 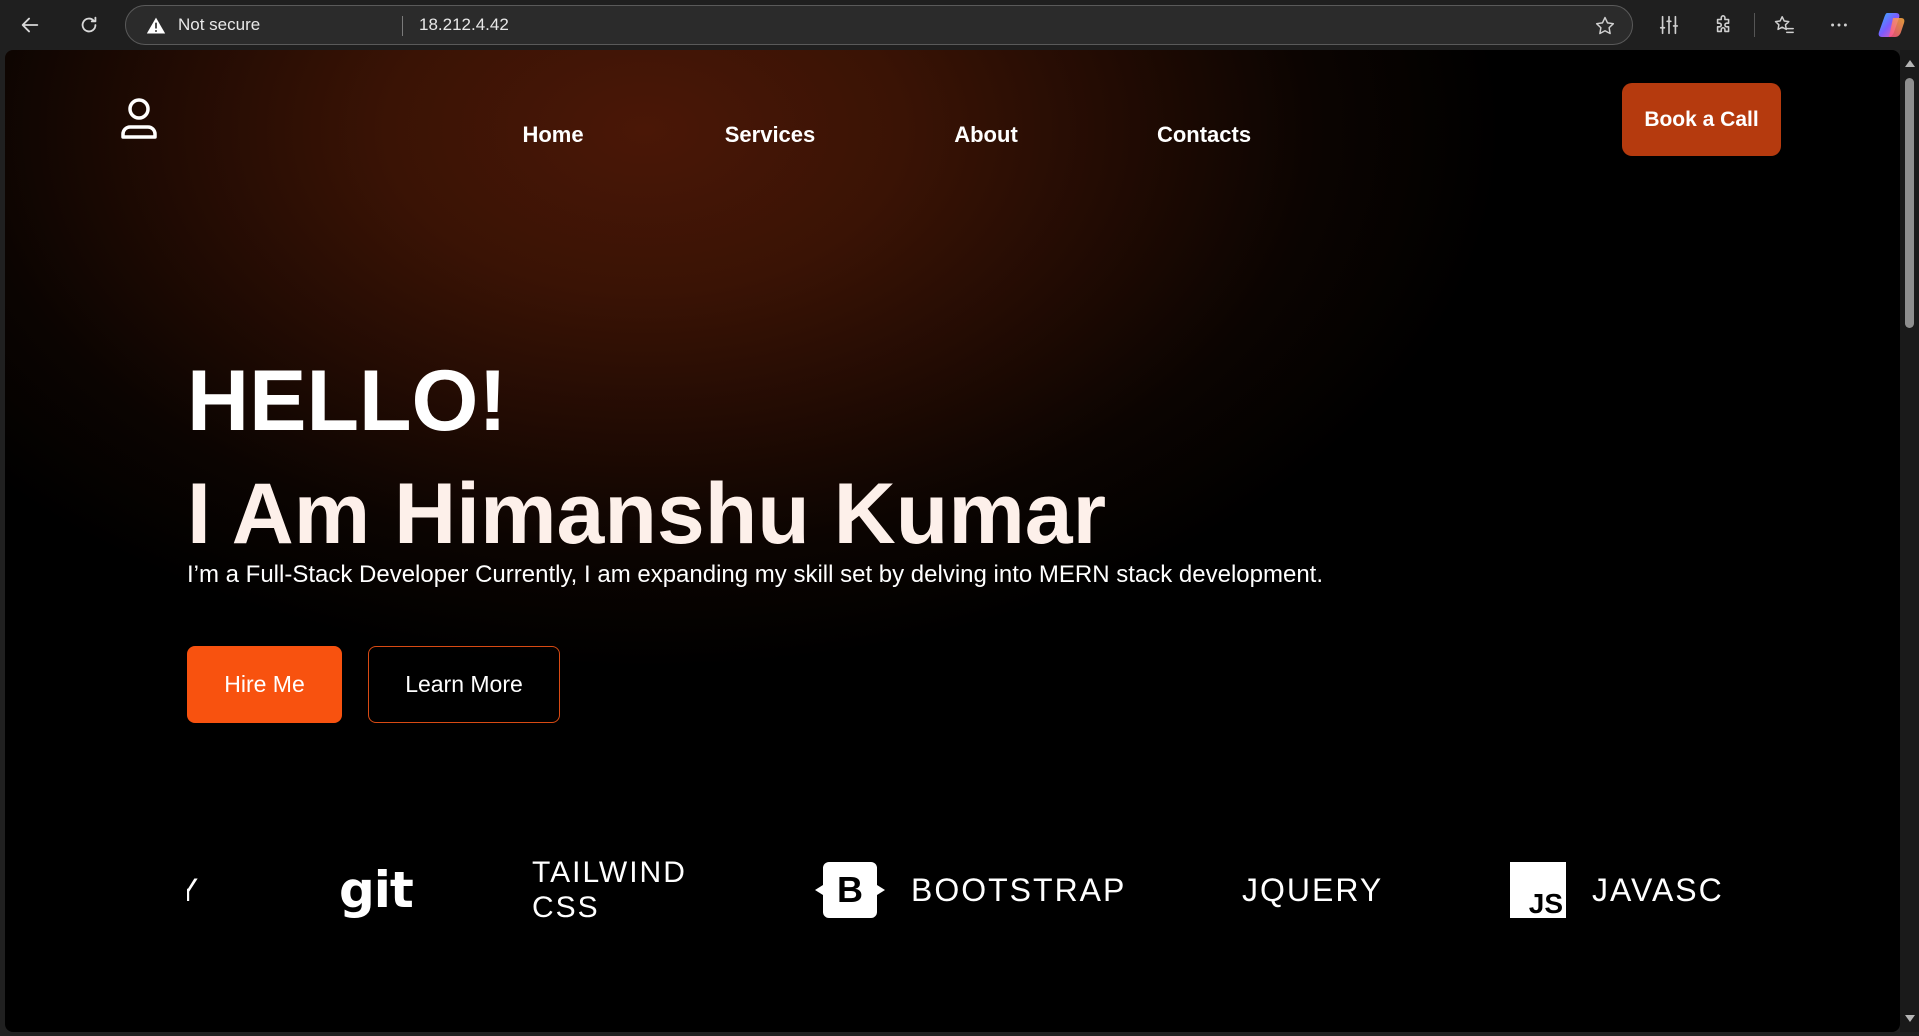 I want to click on favorites-icon, so click(x=1784, y=25).